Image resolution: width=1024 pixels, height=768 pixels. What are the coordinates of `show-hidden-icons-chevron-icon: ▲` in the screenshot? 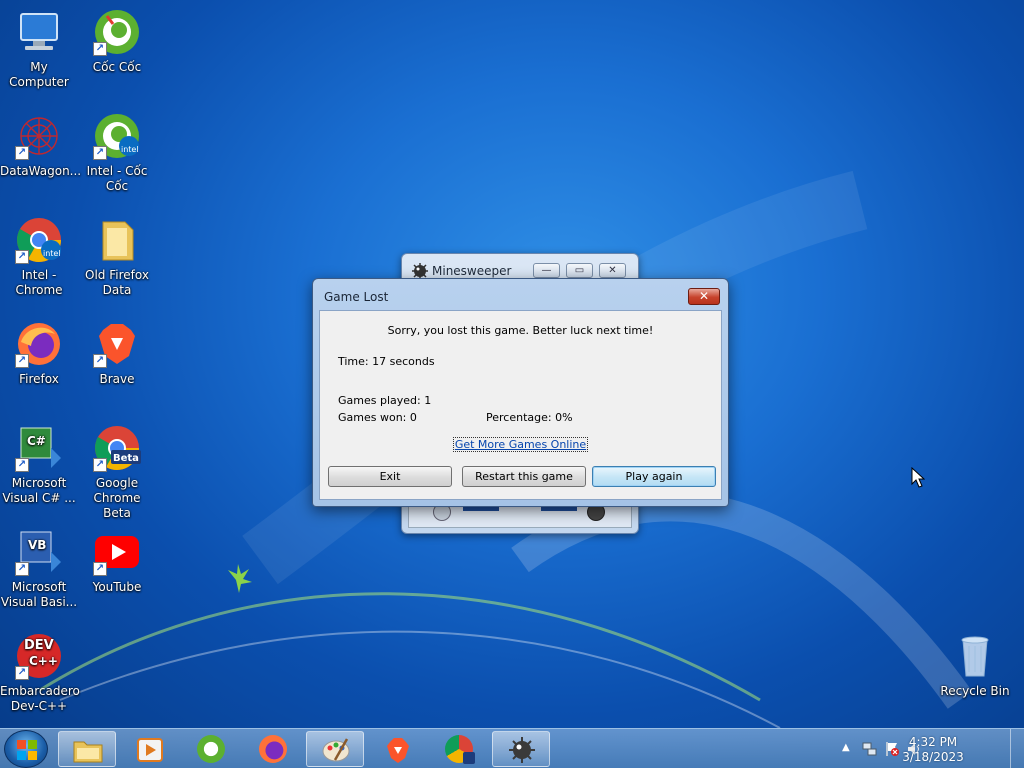 It's located at (846, 747).